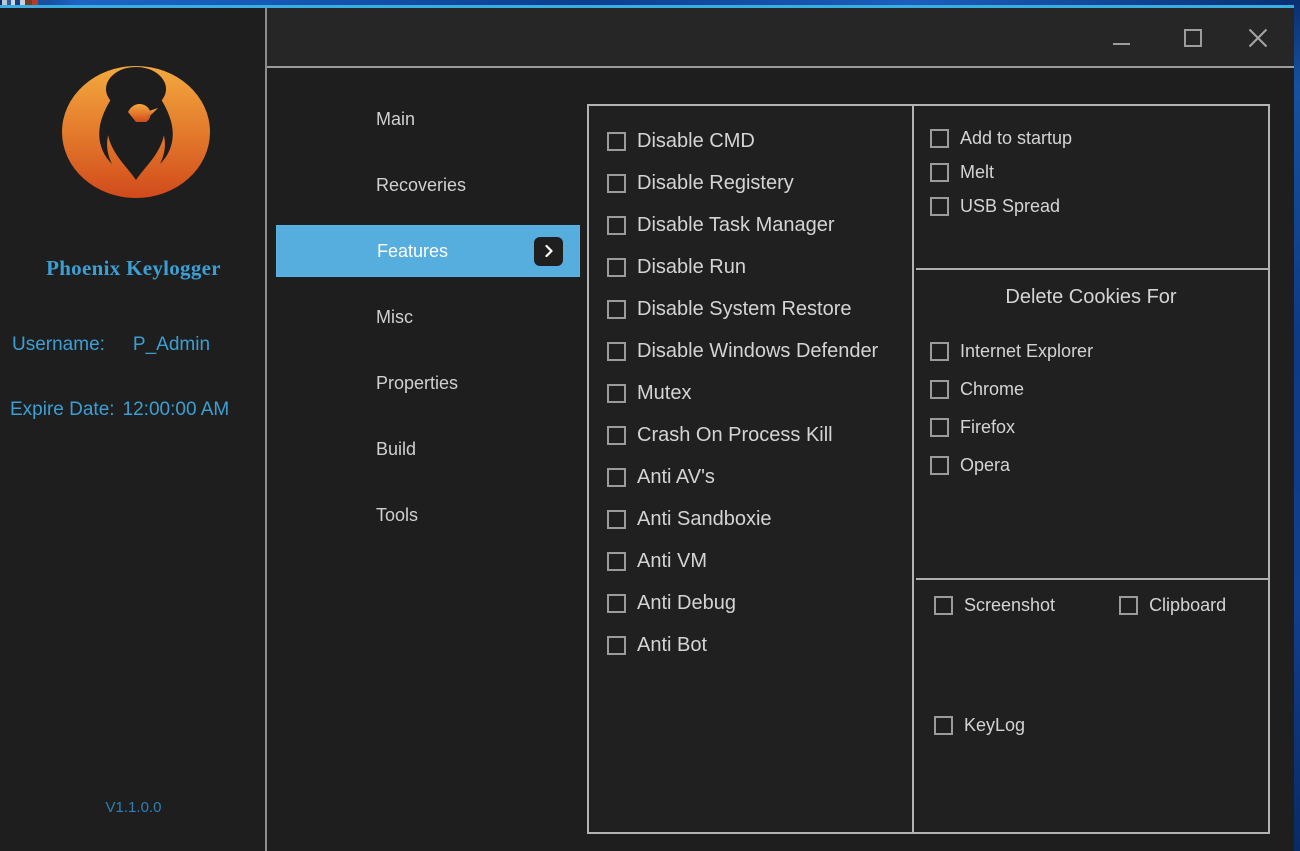  What do you see at coordinates (1092, 269) in the screenshot?
I see `divider-startup-cookies` at bounding box center [1092, 269].